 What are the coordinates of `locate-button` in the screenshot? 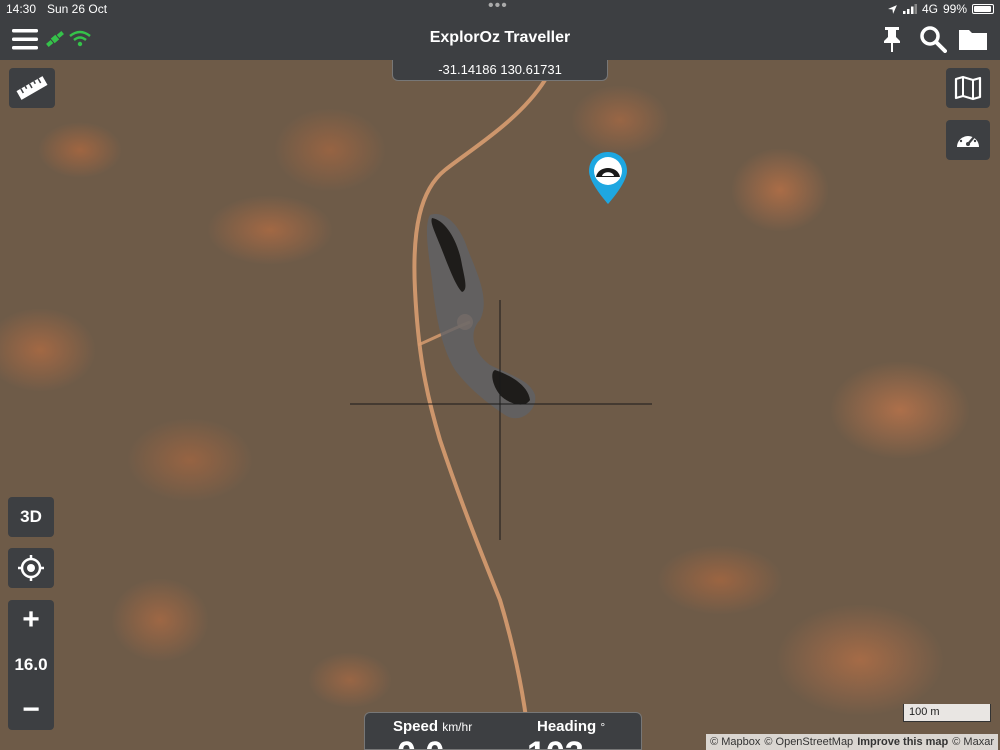 It's located at (31, 568).